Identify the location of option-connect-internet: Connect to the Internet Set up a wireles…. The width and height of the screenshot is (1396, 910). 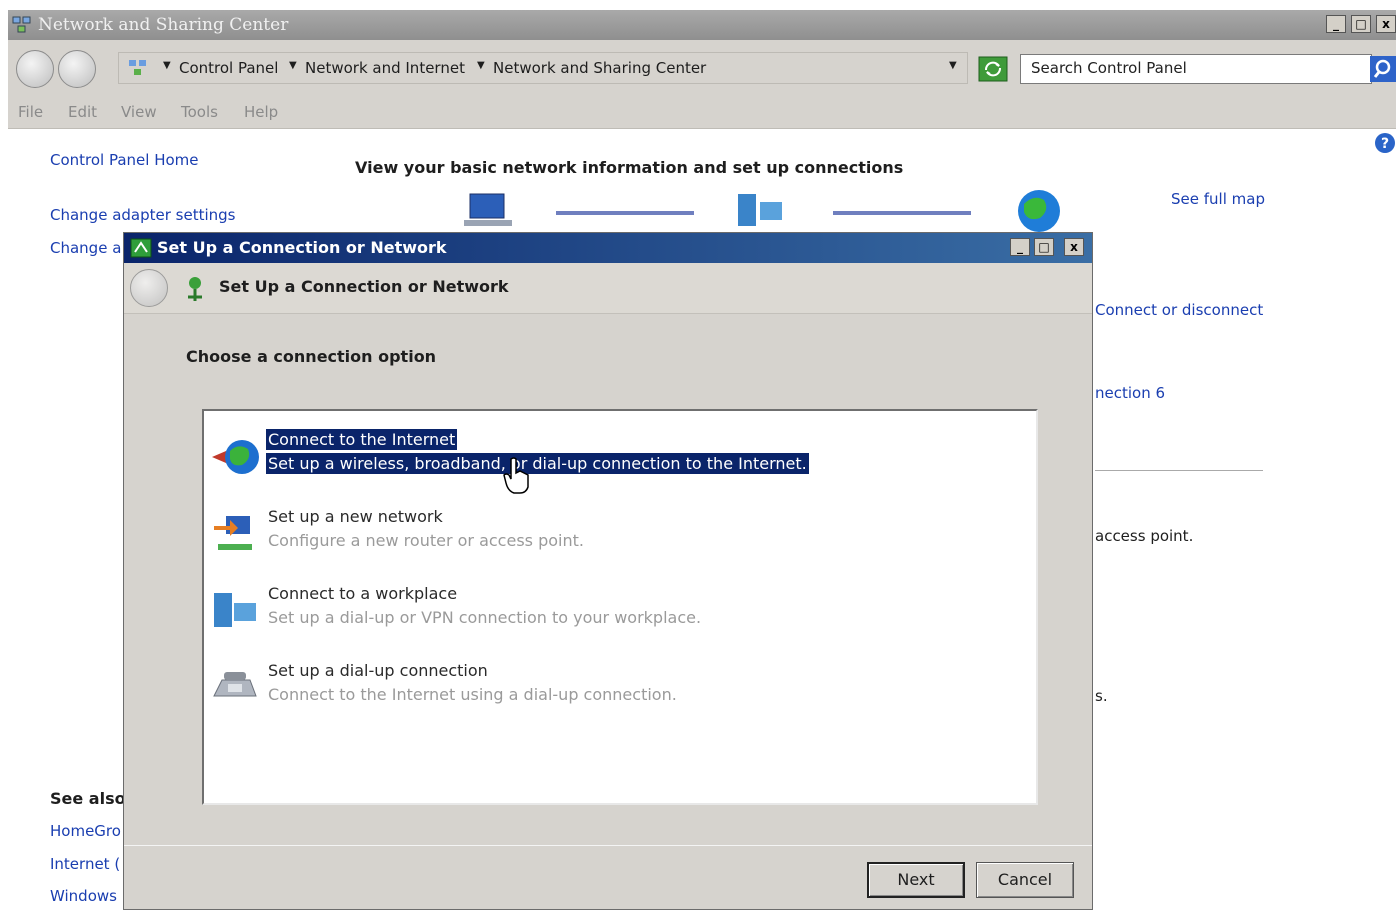
(614, 459).